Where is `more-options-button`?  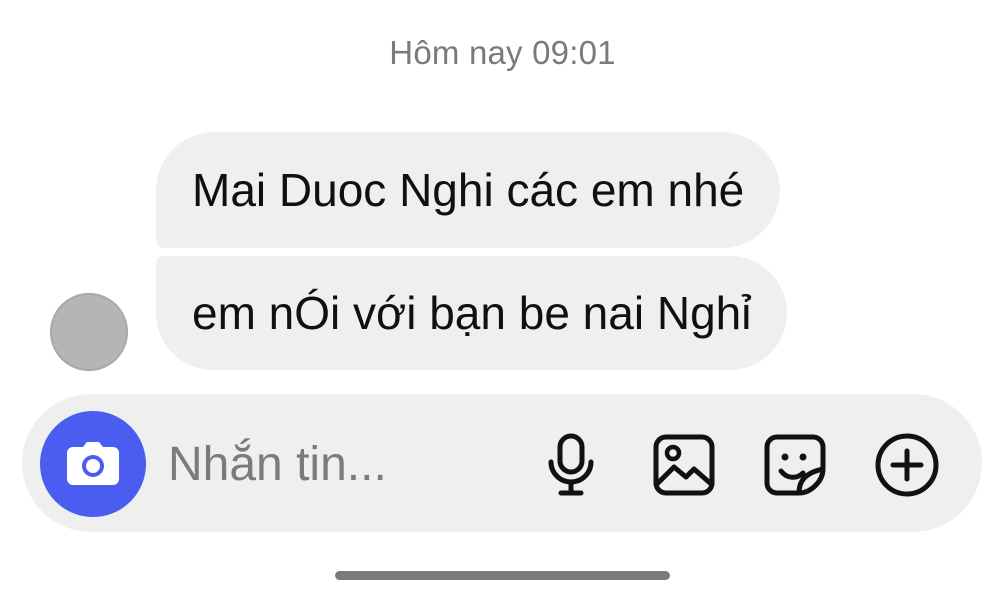 more-options-button is located at coordinates (907, 465).